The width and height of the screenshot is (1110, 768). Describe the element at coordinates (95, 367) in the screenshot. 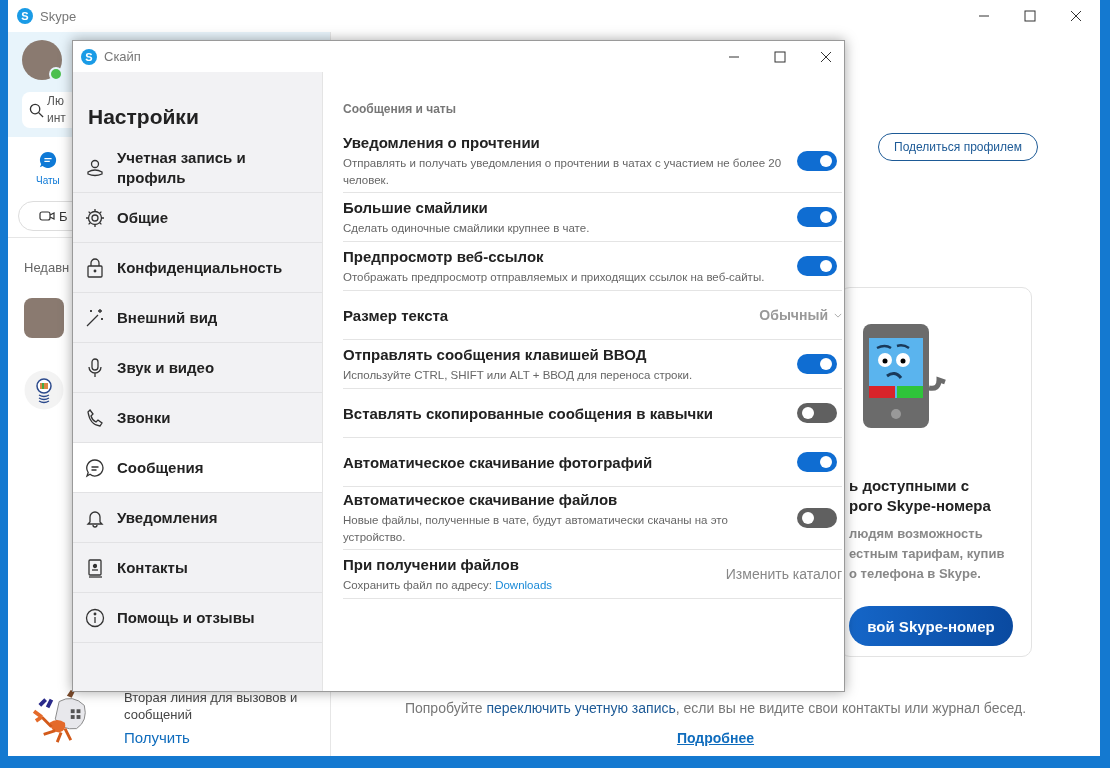

I see `microphone-icon` at that location.